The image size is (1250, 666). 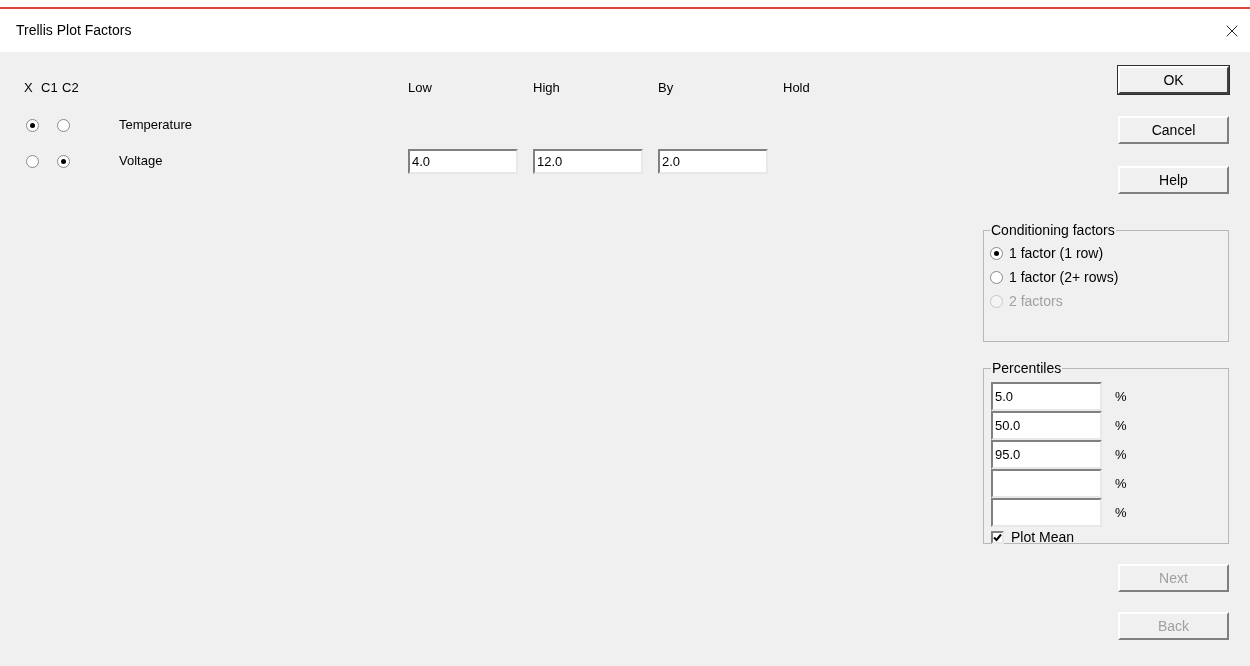 What do you see at coordinates (713, 161) in the screenshot?
I see `text-field: 2.0` at bounding box center [713, 161].